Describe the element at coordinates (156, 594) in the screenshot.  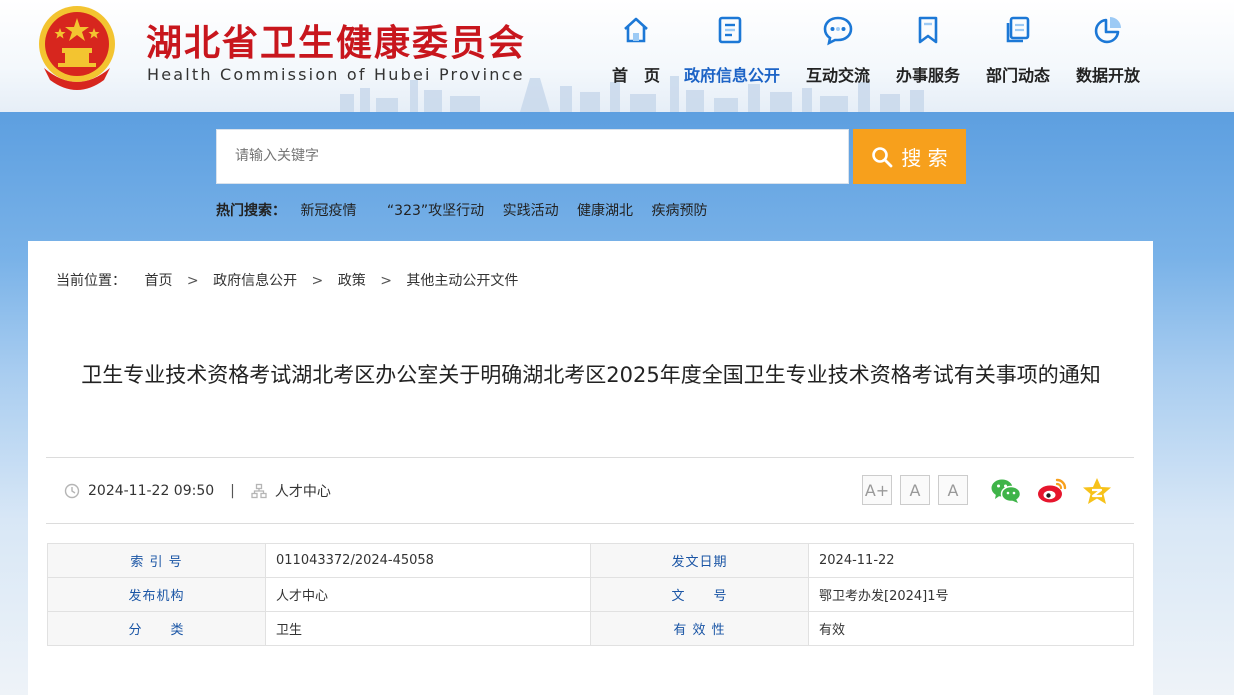
I see `info-label: 发布机构` at that location.